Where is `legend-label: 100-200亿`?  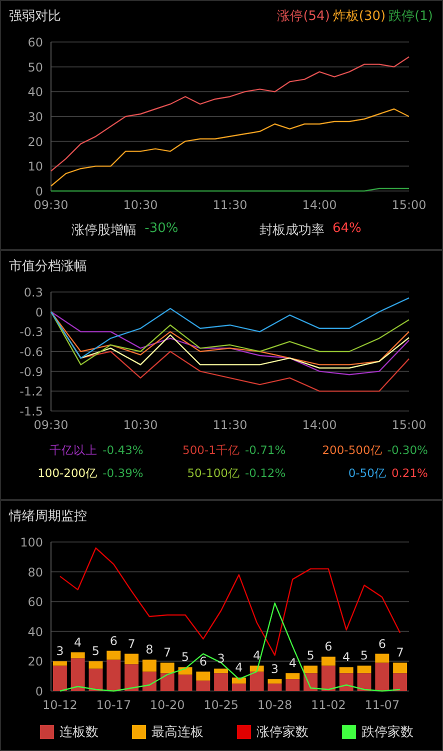
legend-label: 100-200亿 is located at coordinates (68, 473).